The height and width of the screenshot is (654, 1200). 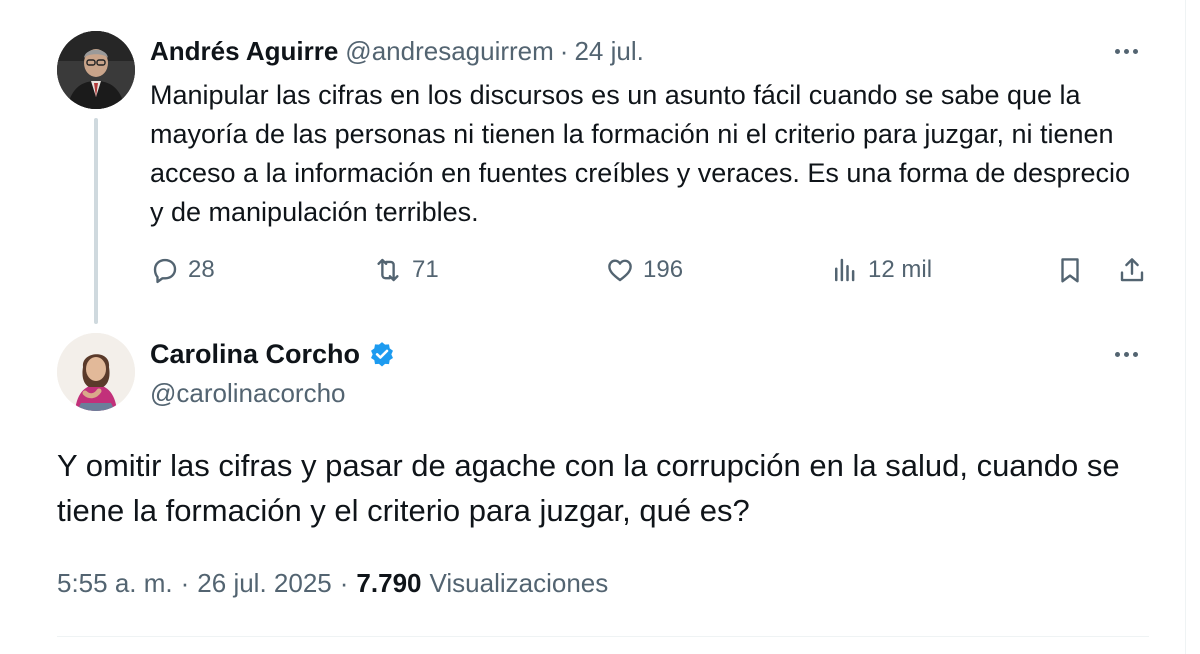 I want to click on main-author-name: Carolina Corcho, so click(x=255, y=354).